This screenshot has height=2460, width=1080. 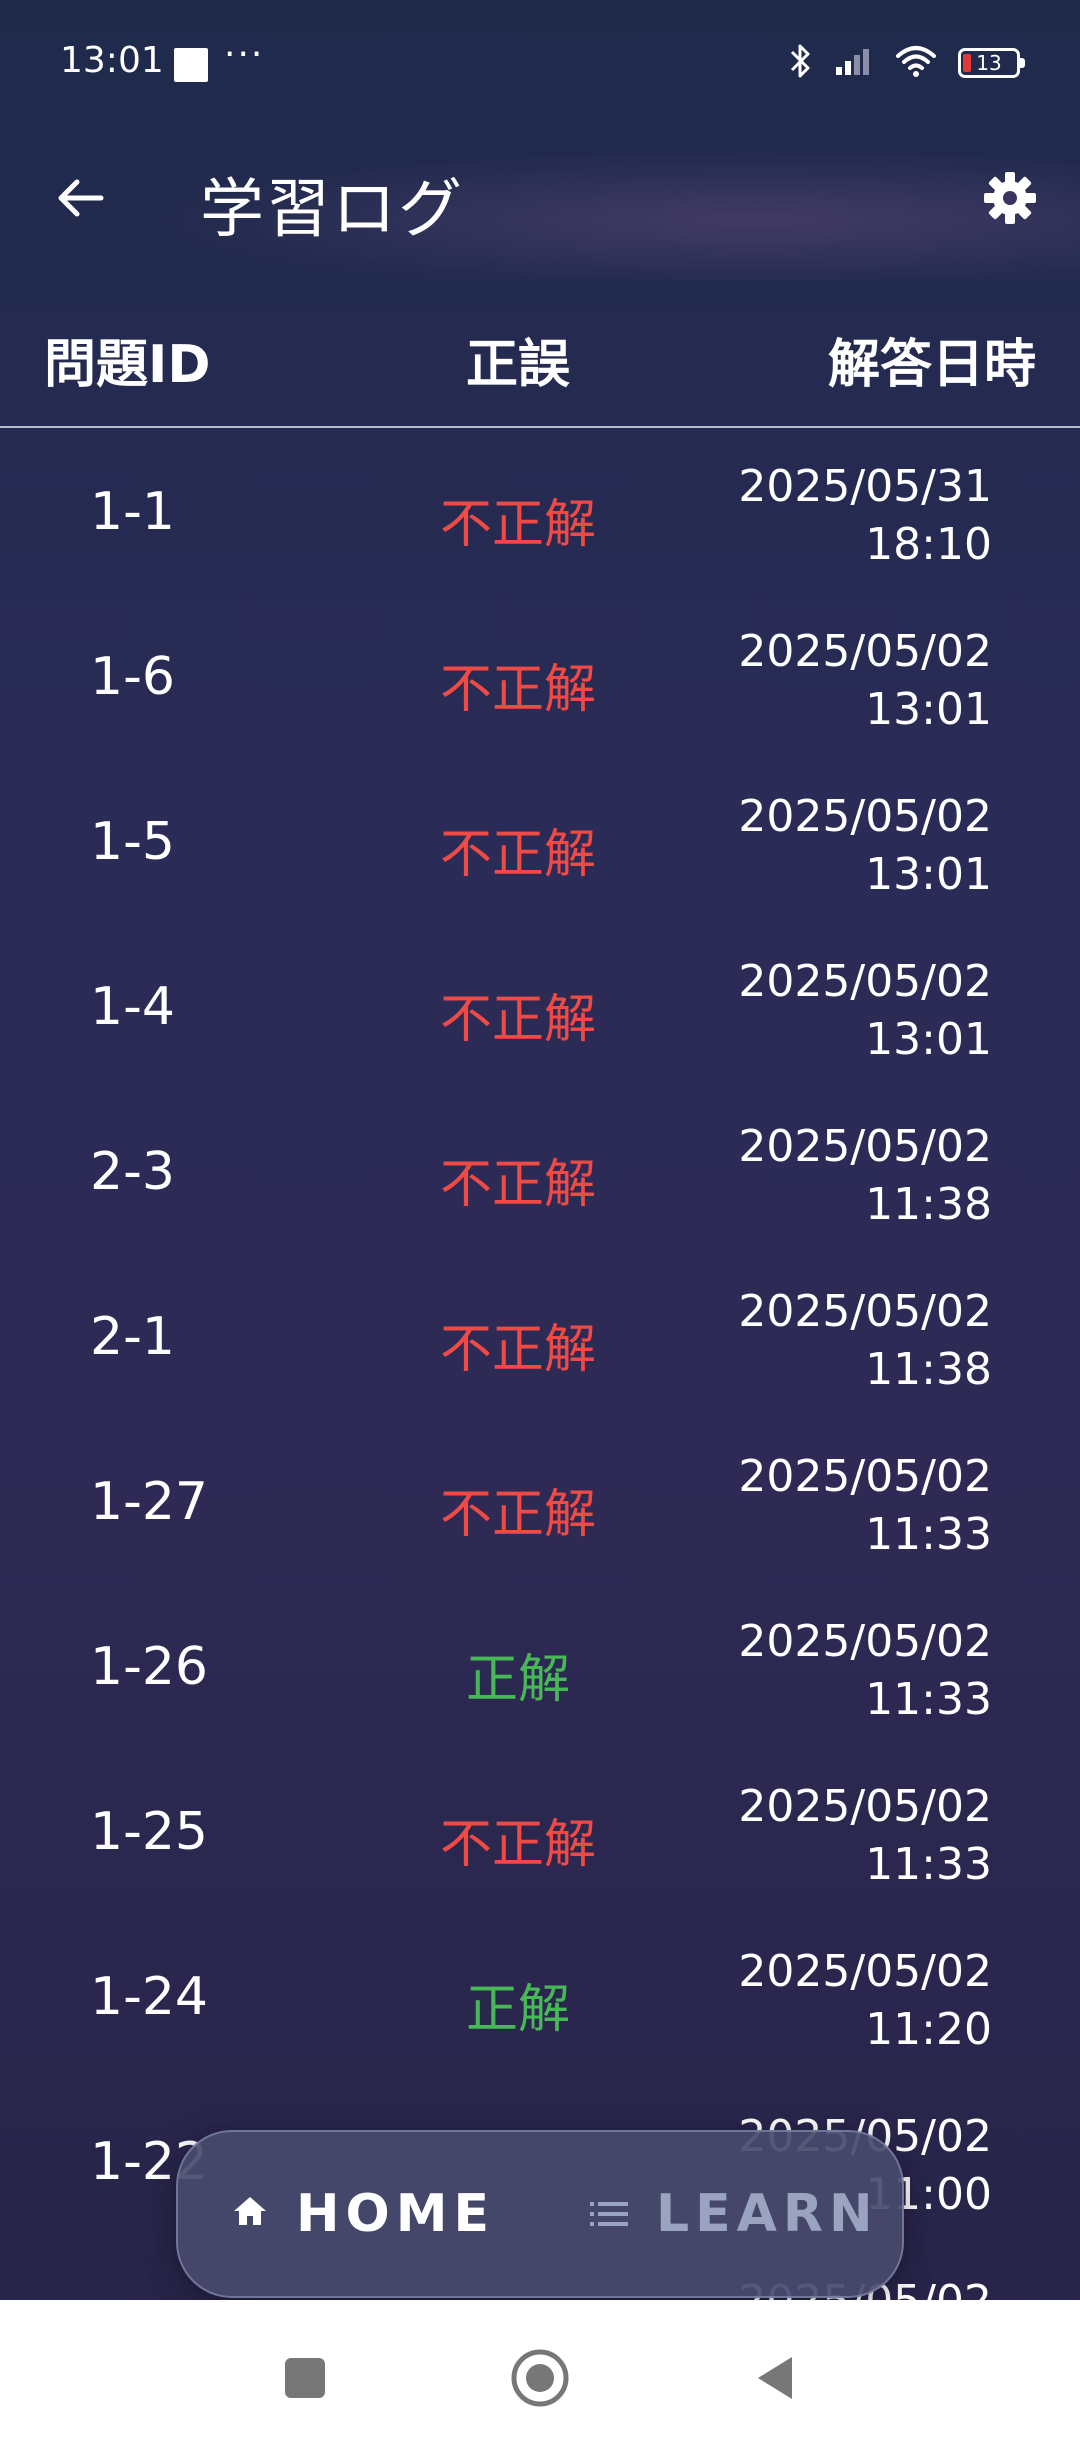 What do you see at coordinates (865, 2001) in the screenshot?
I see `answer-datetime: 2025/05/02 11:20` at bounding box center [865, 2001].